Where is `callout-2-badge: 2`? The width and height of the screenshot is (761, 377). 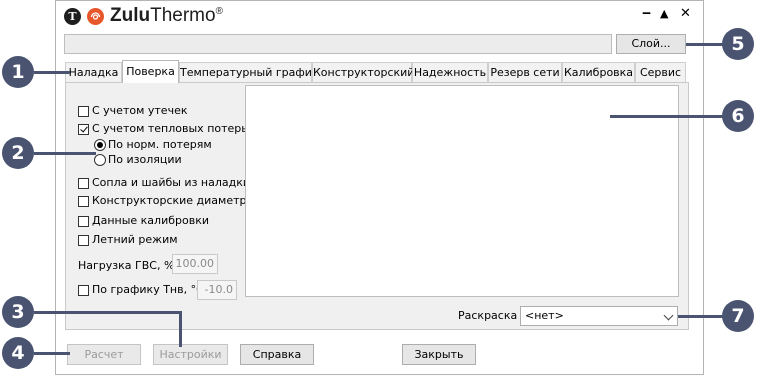
callout-2-badge: 2 is located at coordinates (18, 153).